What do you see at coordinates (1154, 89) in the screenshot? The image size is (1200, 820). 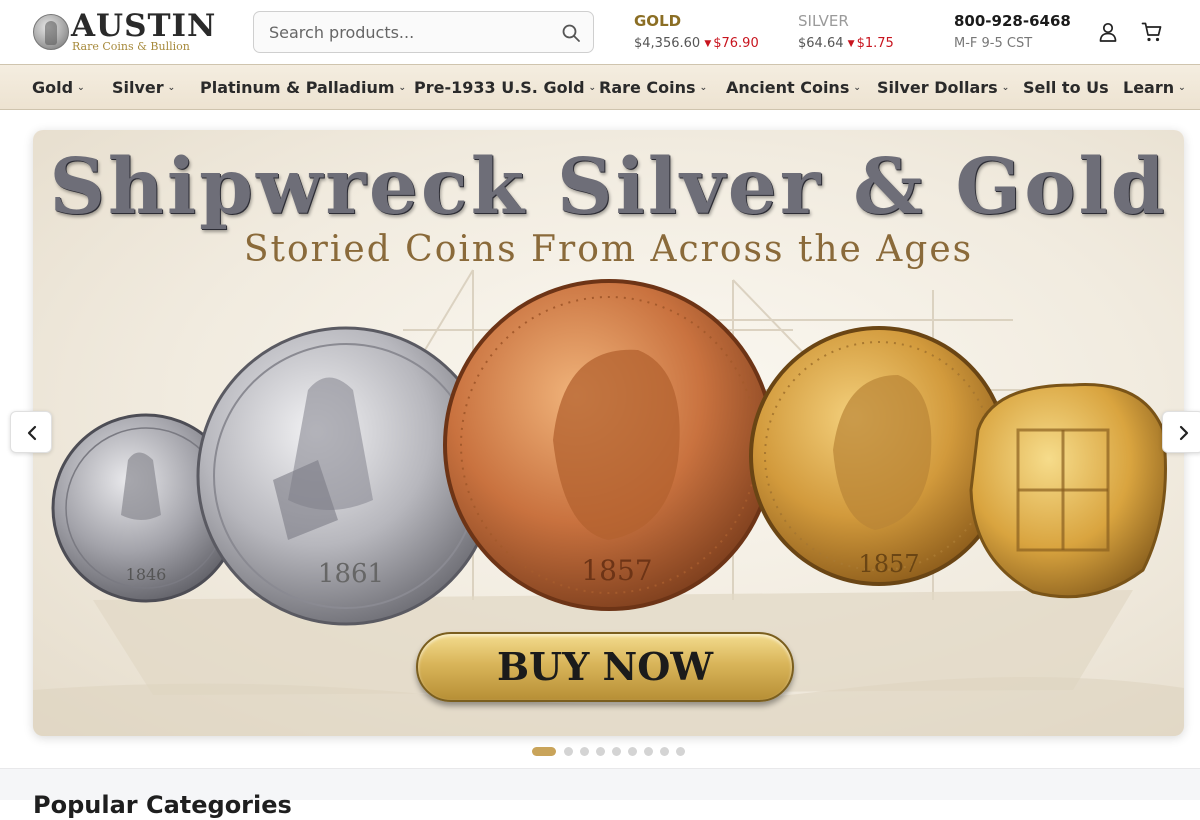 I see `nav-item-learn: Learn ⌄` at bounding box center [1154, 89].